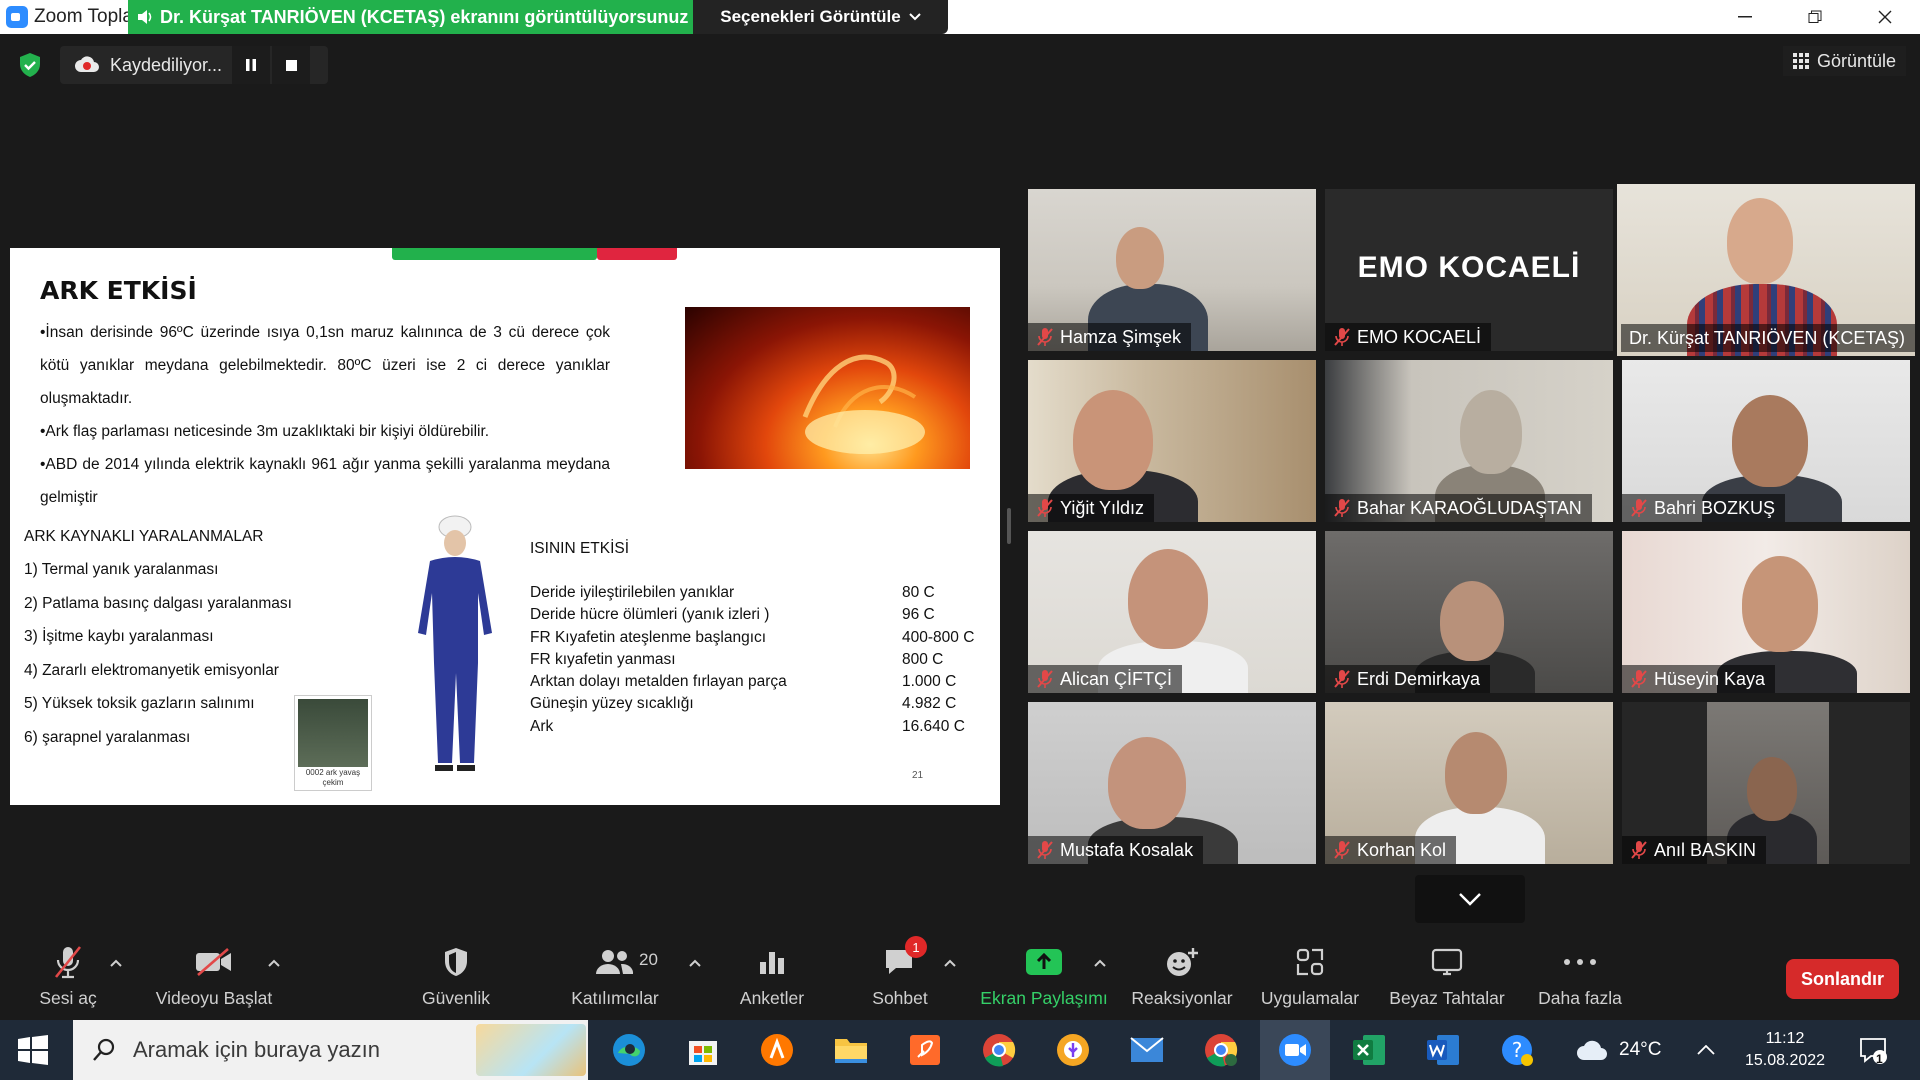  Describe the element at coordinates (1469, 612) in the screenshot. I see `participant-tile: Erdi Demirkaya` at that location.